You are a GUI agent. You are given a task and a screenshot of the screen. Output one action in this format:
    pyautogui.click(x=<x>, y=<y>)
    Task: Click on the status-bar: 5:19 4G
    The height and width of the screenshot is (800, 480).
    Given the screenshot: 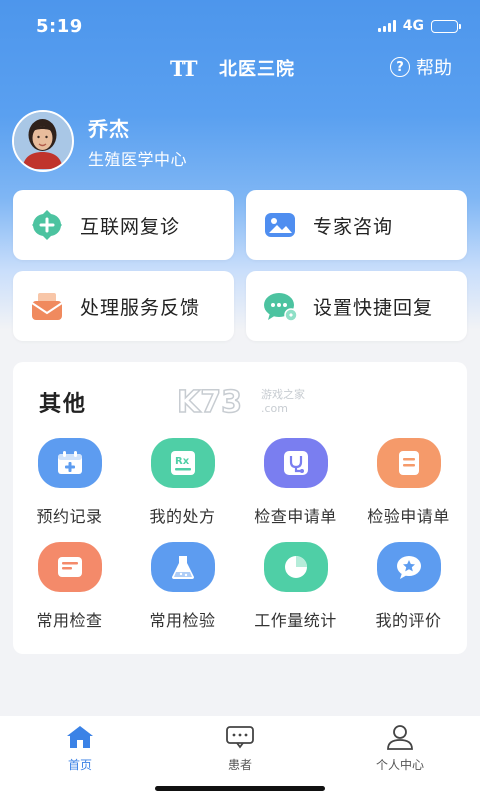 What is the action you would take?
    pyautogui.click(x=240, y=26)
    